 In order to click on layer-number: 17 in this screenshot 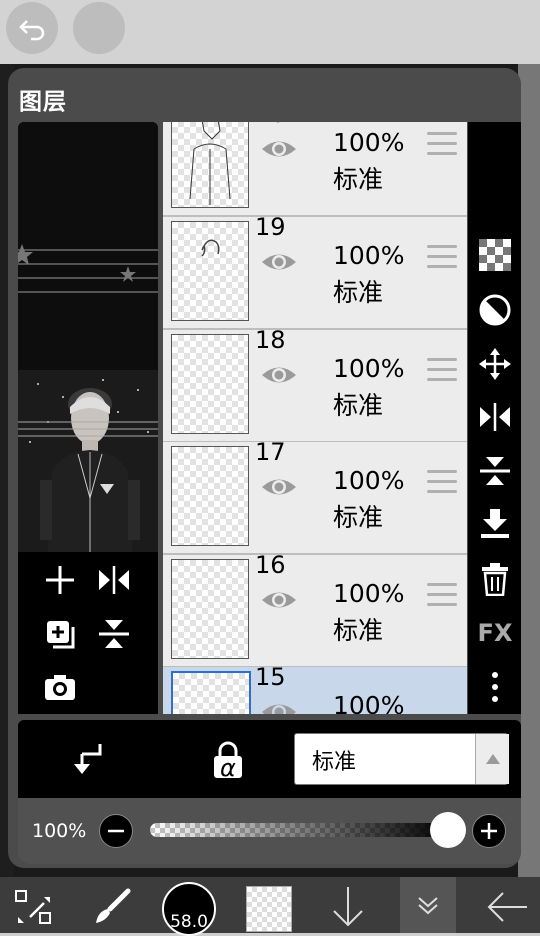, I will do `click(270, 452)`.